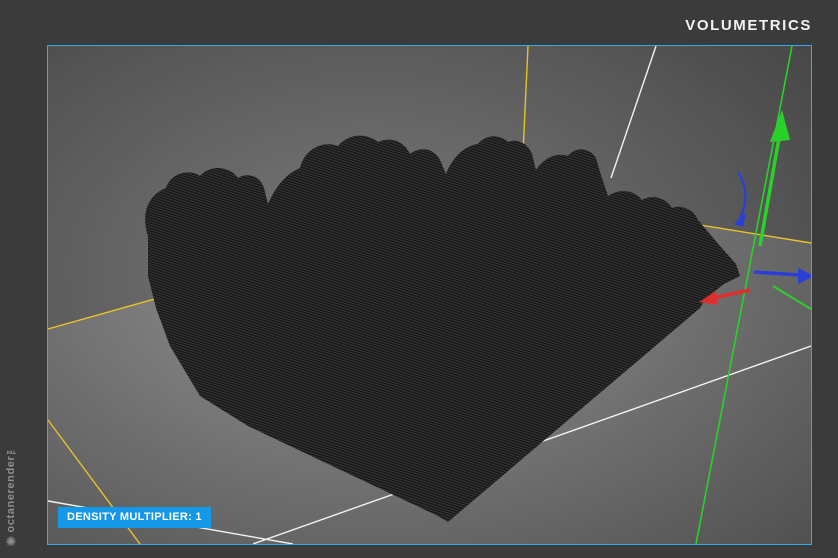  I want to click on brand-name-text: octanerender, so click(11, 493).